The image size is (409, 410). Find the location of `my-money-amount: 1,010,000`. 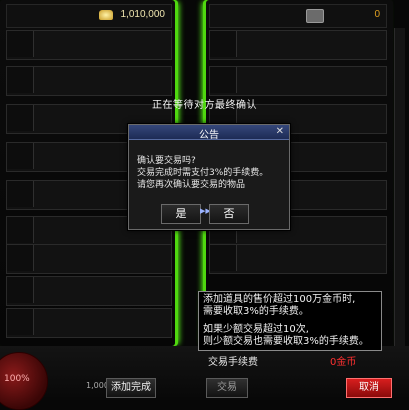

my-money-amount: 1,010,000 is located at coordinates (143, 14).